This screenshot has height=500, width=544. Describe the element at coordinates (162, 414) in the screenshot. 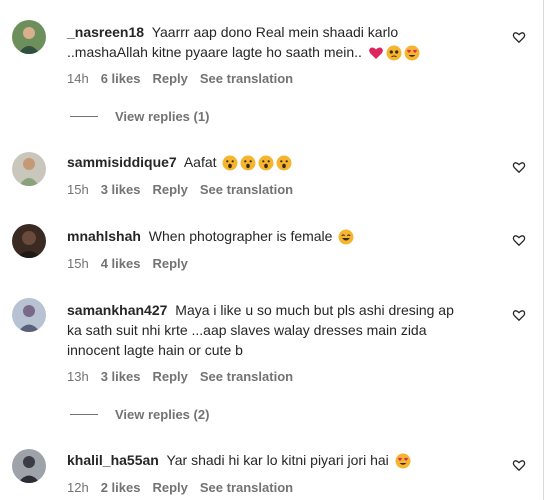

I see `view-replies-label: View replies (2)` at that location.